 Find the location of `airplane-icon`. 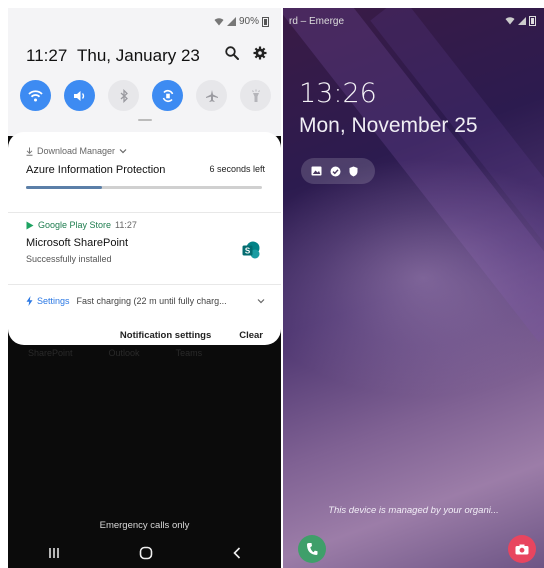

airplane-icon is located at coordinates (211, 95).